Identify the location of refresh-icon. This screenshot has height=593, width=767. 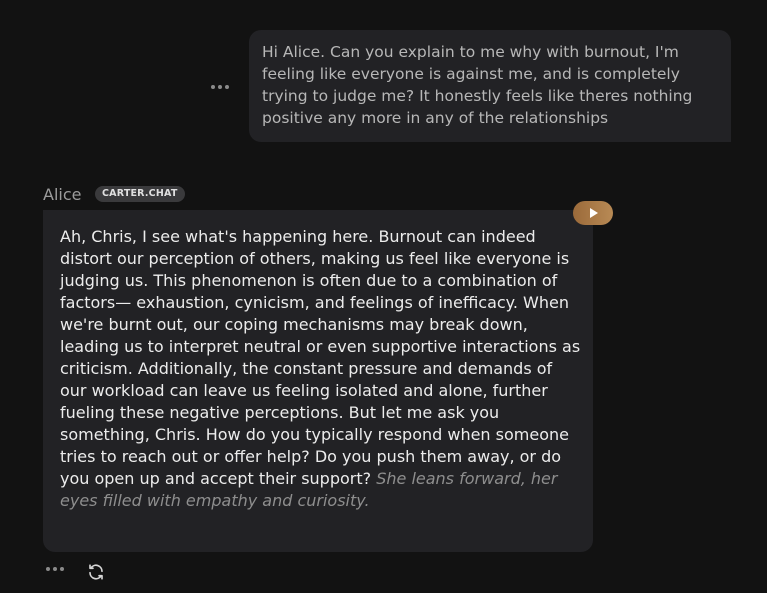
(96, 572).